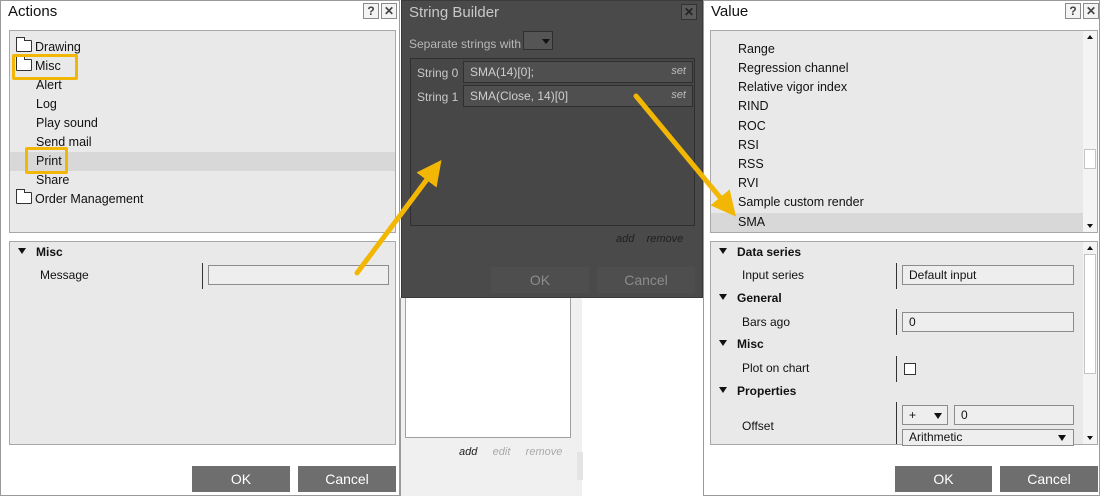 This screenshot has height=496, width=1100. I want to click on list-item: Range, so click(756, 49).